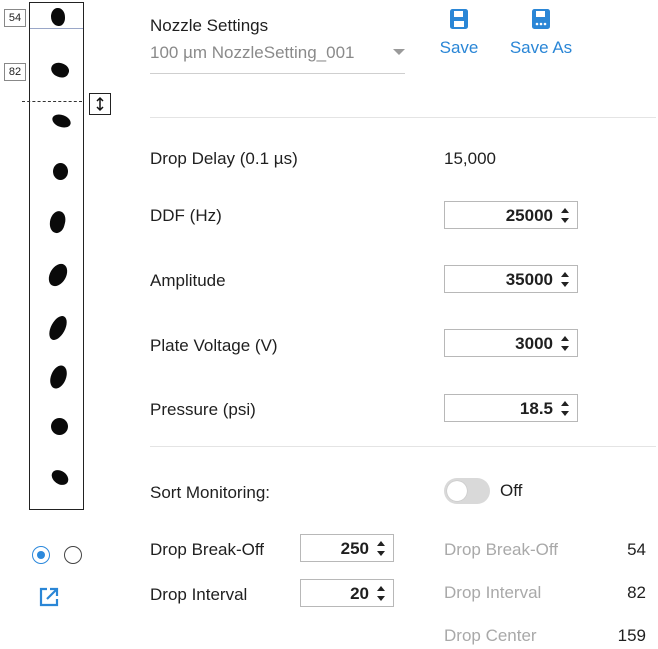 This screenshot has width=658, height=649. What do you see at coordinates (15, 18) in the screenshot?
I see `marker-label-top: 54` at bounding box center [15, 18].